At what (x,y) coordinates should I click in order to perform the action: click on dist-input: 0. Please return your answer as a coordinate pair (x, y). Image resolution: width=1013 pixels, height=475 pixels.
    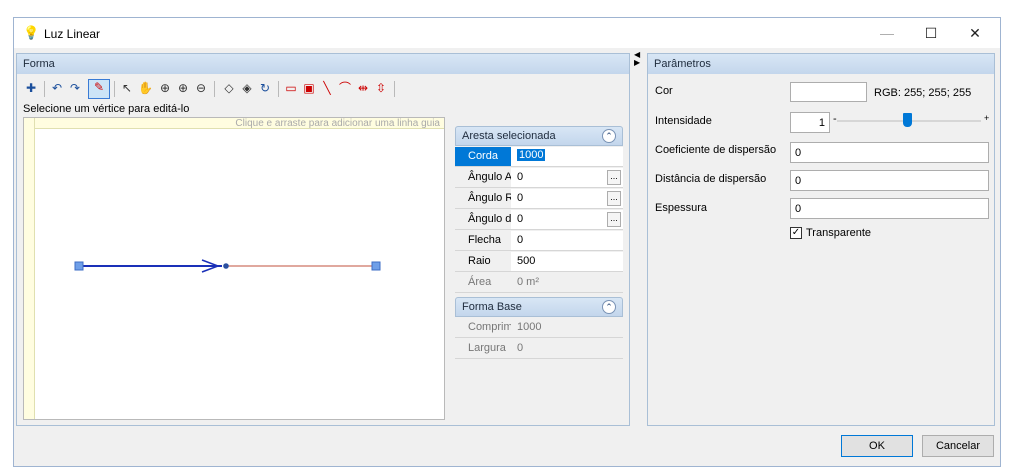
    Looking at the image, I should click on (889, 180).